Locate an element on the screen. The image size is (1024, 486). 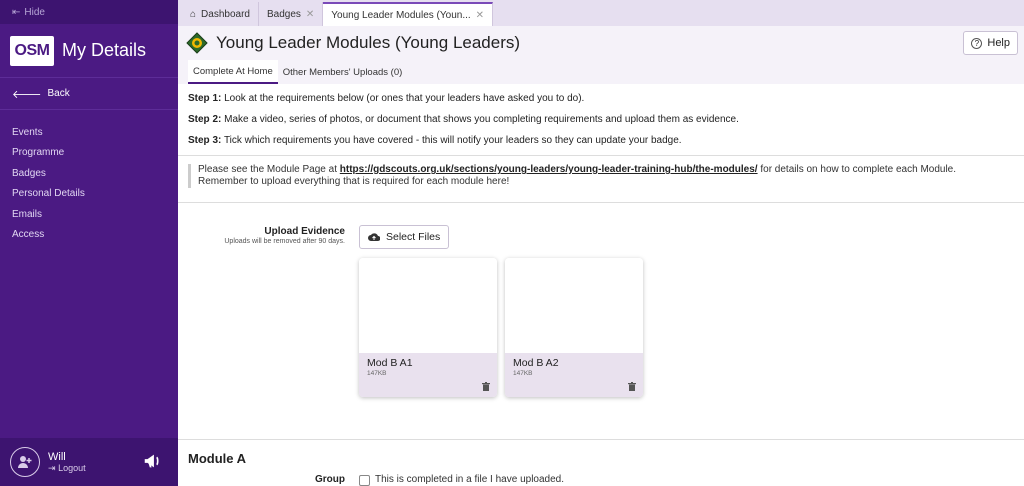
help-button: ? Help is located at coordinates (990, 43).